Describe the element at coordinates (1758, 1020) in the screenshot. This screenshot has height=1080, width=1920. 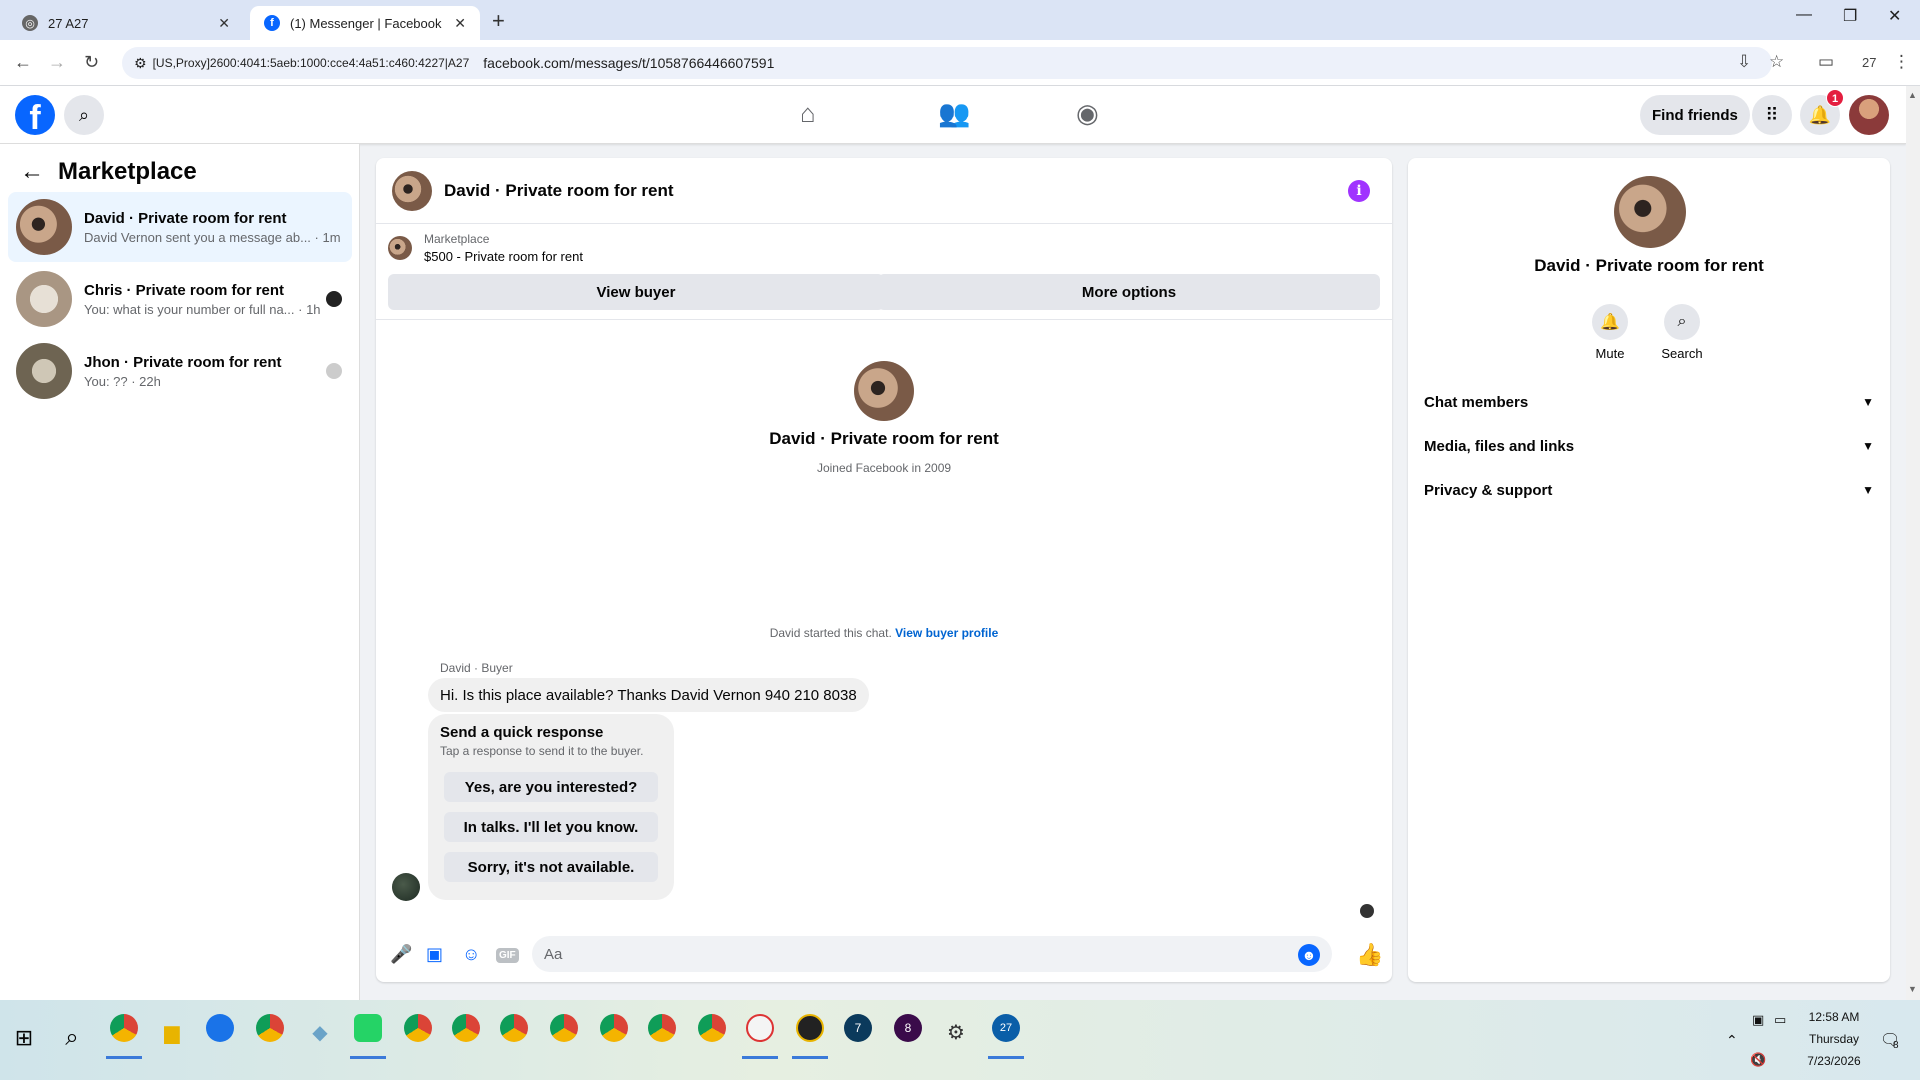
I see `meet-now-icon: ▣` at that location.